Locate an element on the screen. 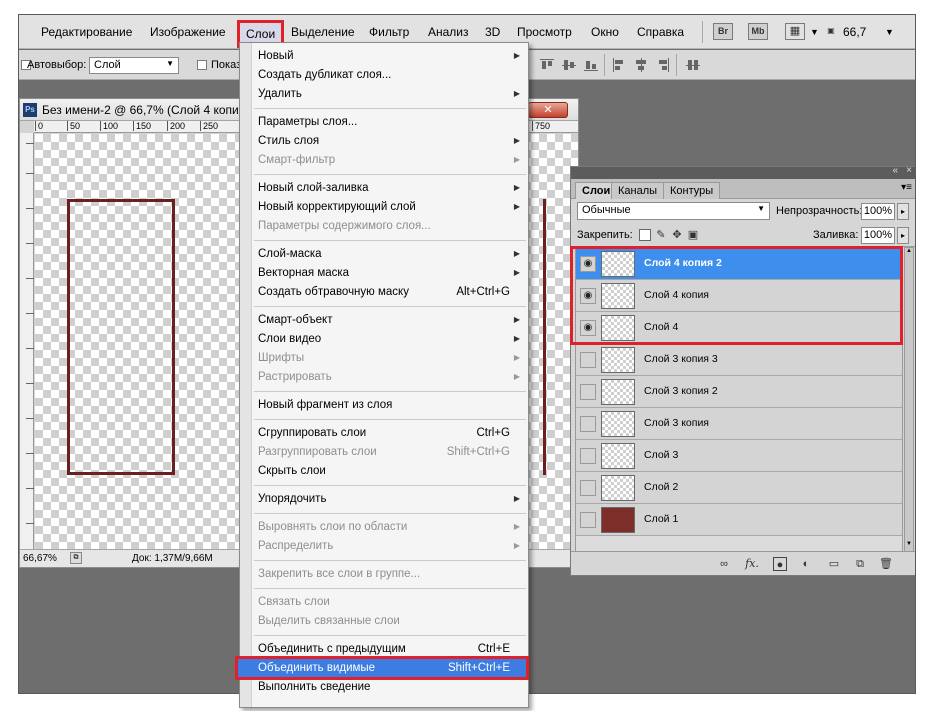  menu-3d: 3D is located at coordinates (492, 32).